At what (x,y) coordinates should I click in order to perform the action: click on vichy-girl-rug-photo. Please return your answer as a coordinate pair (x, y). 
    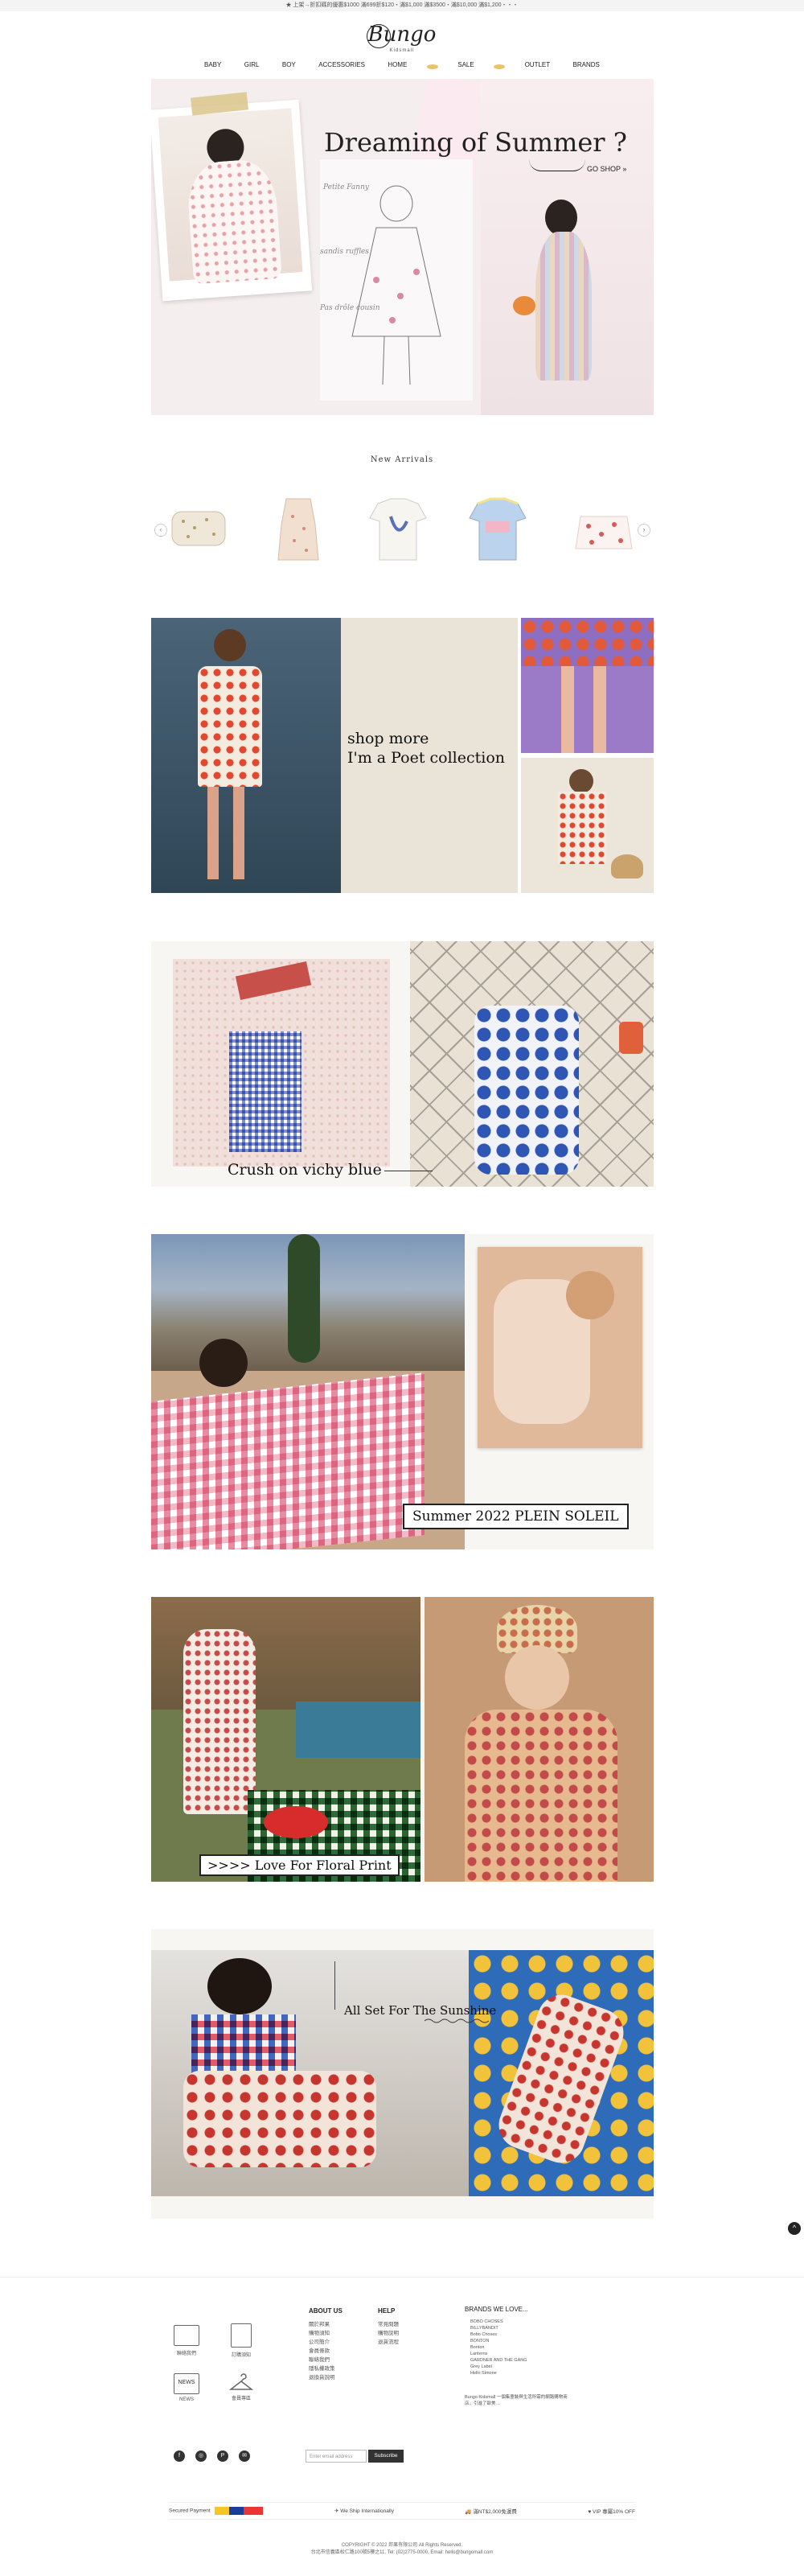
    Looking at the image, I should click on (532, 1064).